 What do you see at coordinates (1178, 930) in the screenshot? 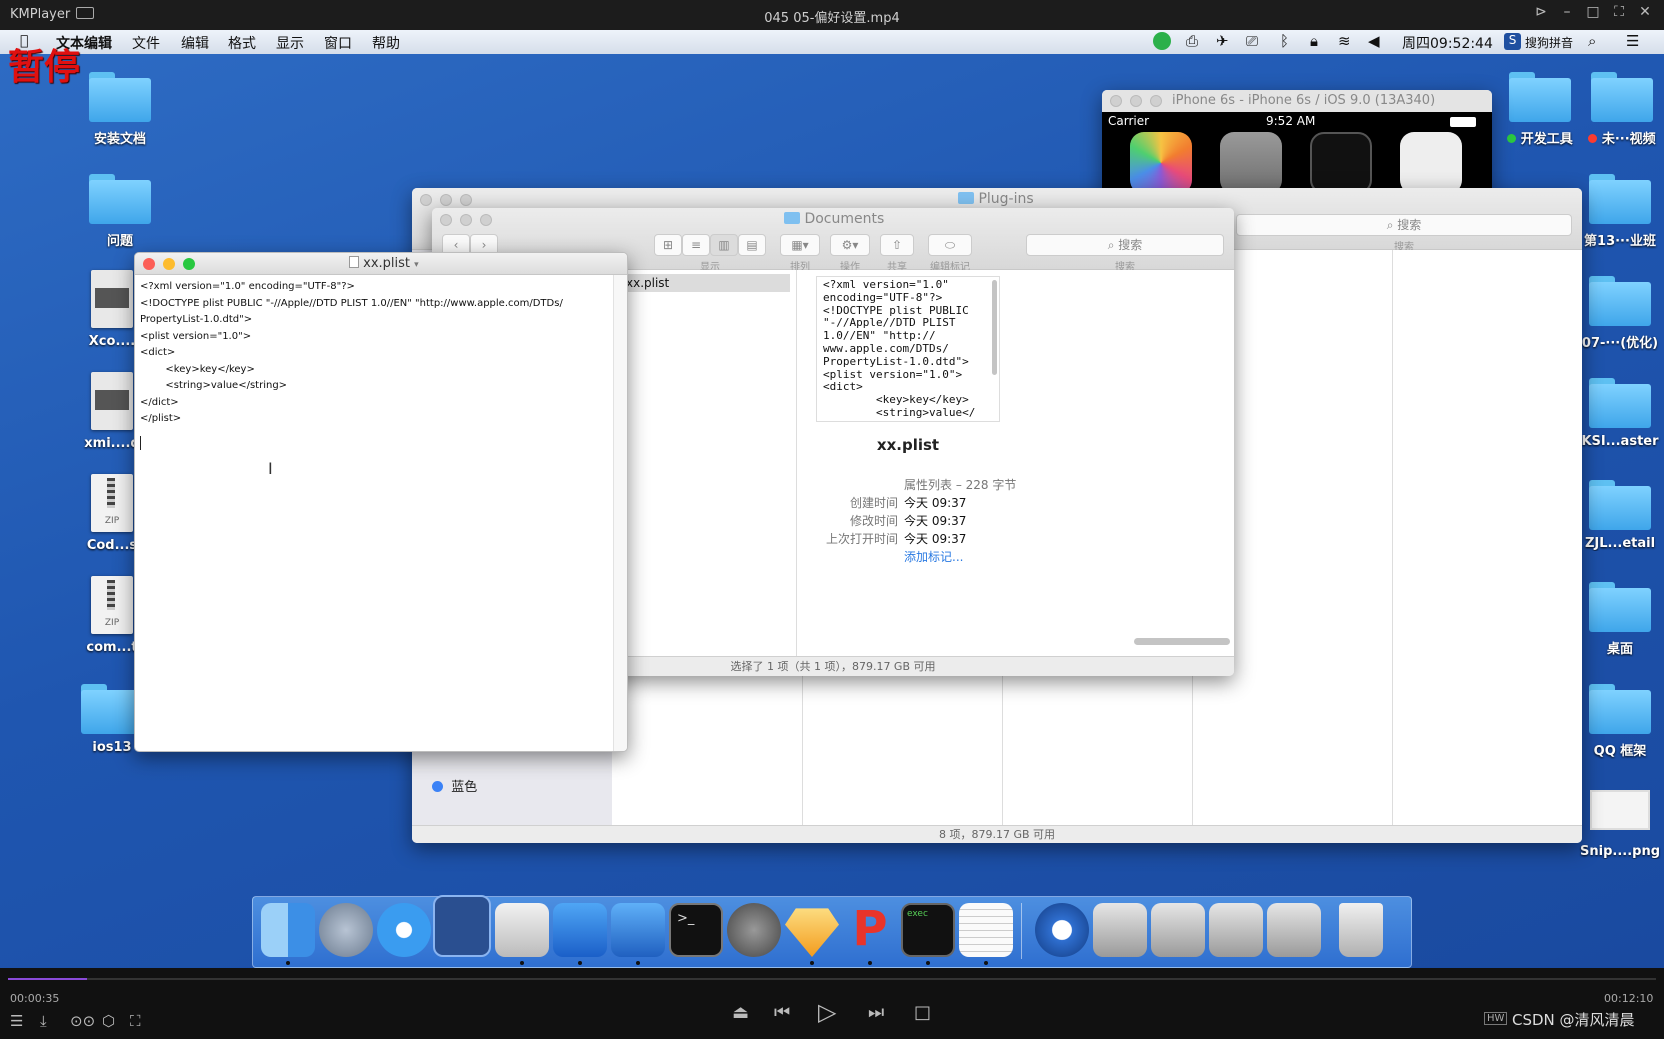
I see `simulator-2-icon` at bounding box center [1178, 930].